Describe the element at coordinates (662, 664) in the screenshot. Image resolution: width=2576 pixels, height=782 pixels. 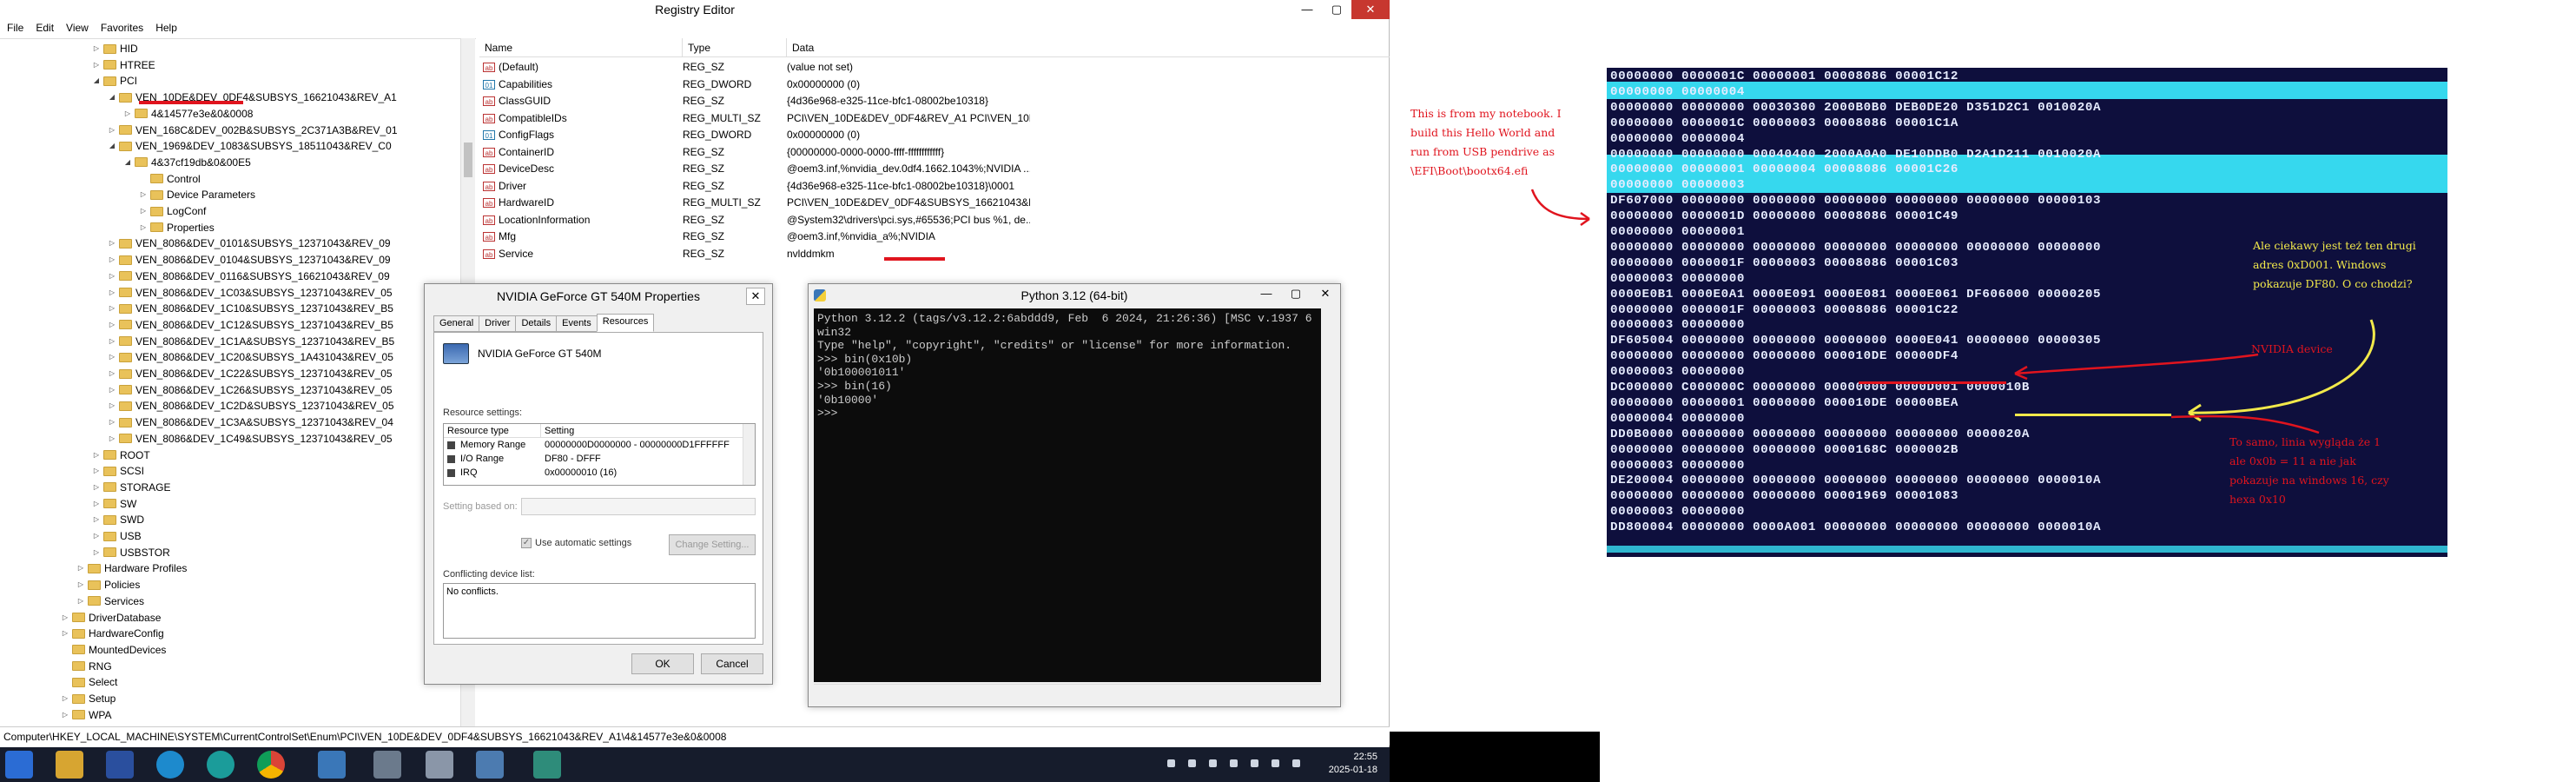
I see `ok-button: OK` at that location.